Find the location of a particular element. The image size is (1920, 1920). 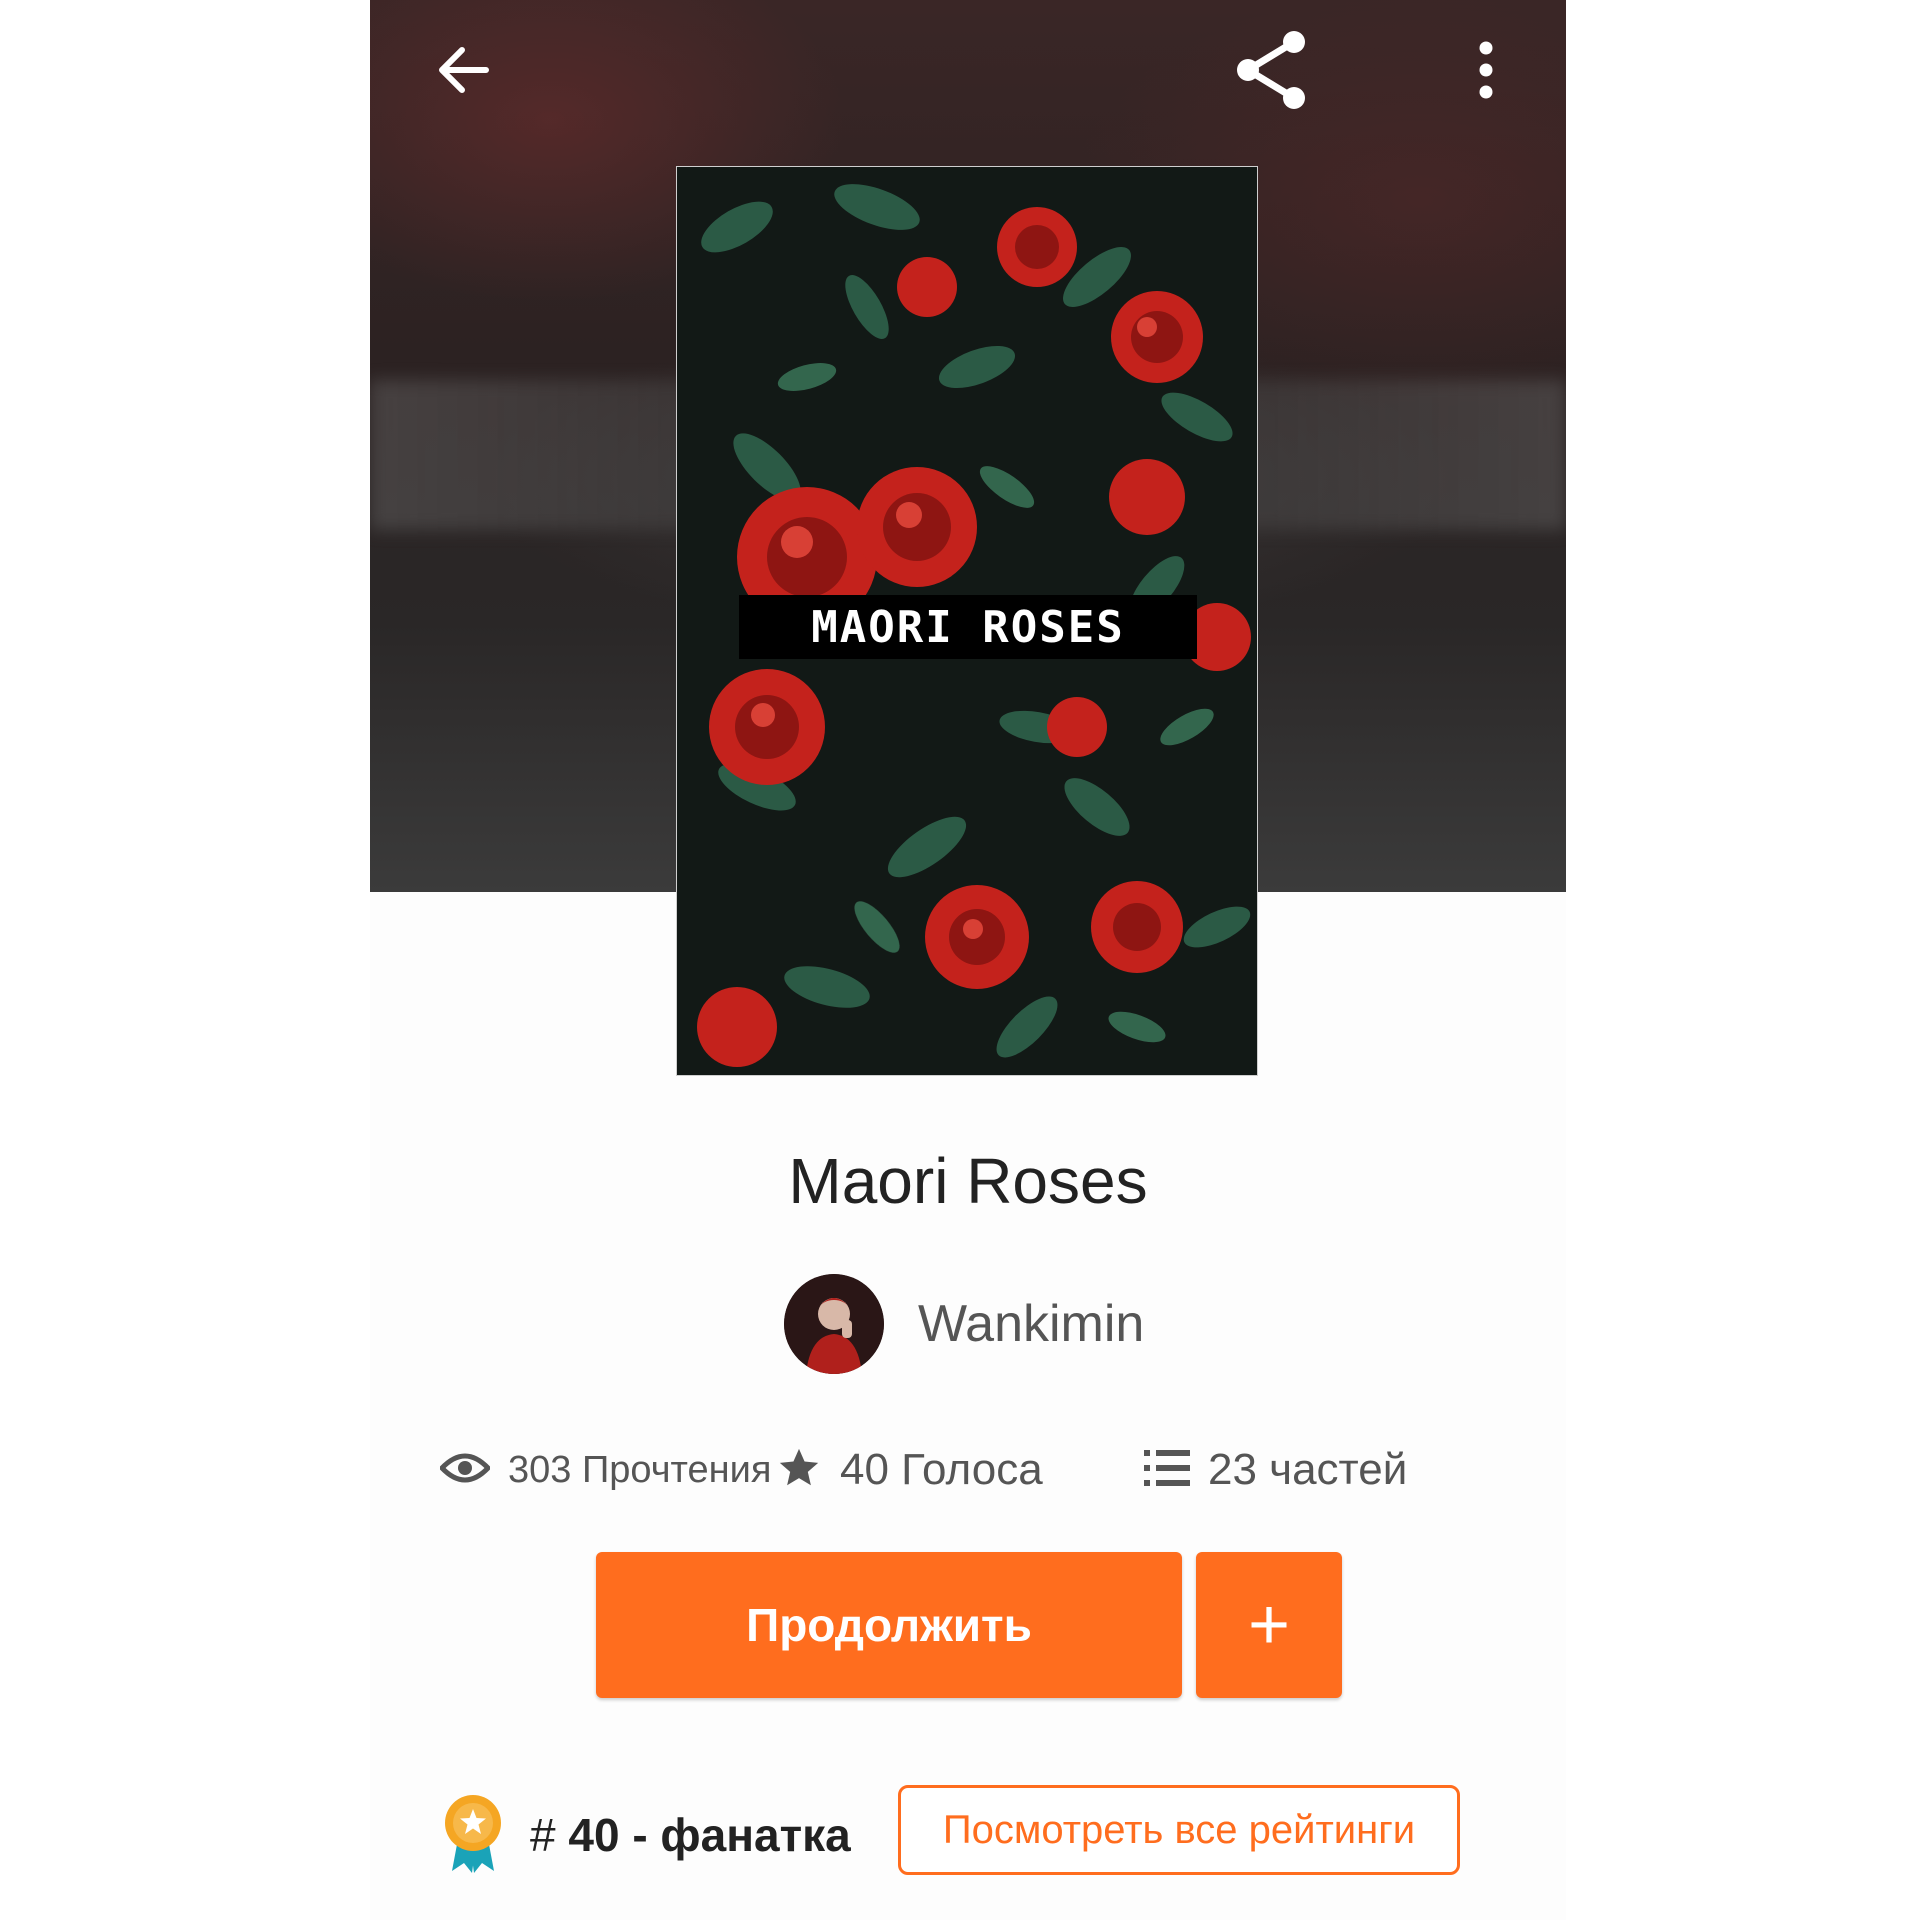

parts-stat: 23 частей is located at coordinates (1275, 1470).